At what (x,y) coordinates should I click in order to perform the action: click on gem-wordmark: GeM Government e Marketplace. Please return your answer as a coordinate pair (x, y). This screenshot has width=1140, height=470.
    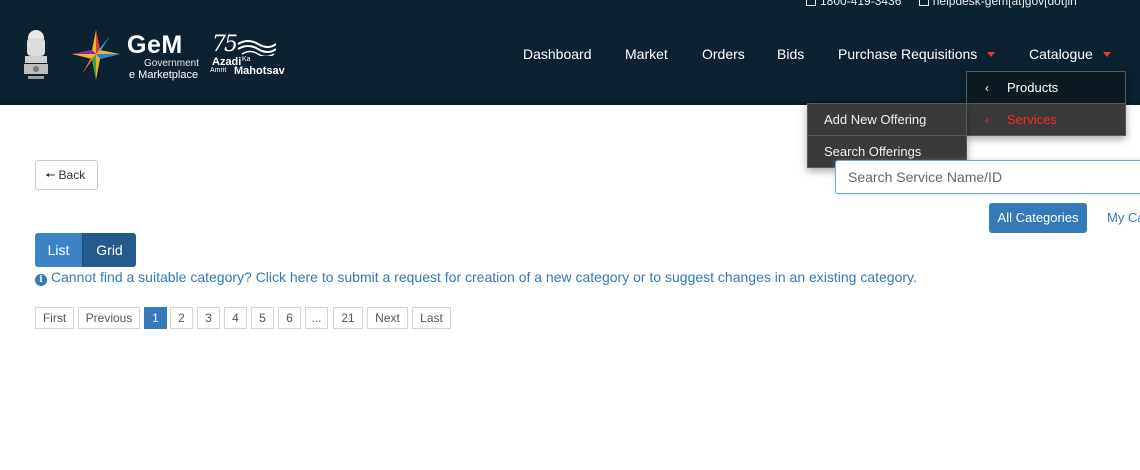
    Looking at the image, I should click on (163, 56).